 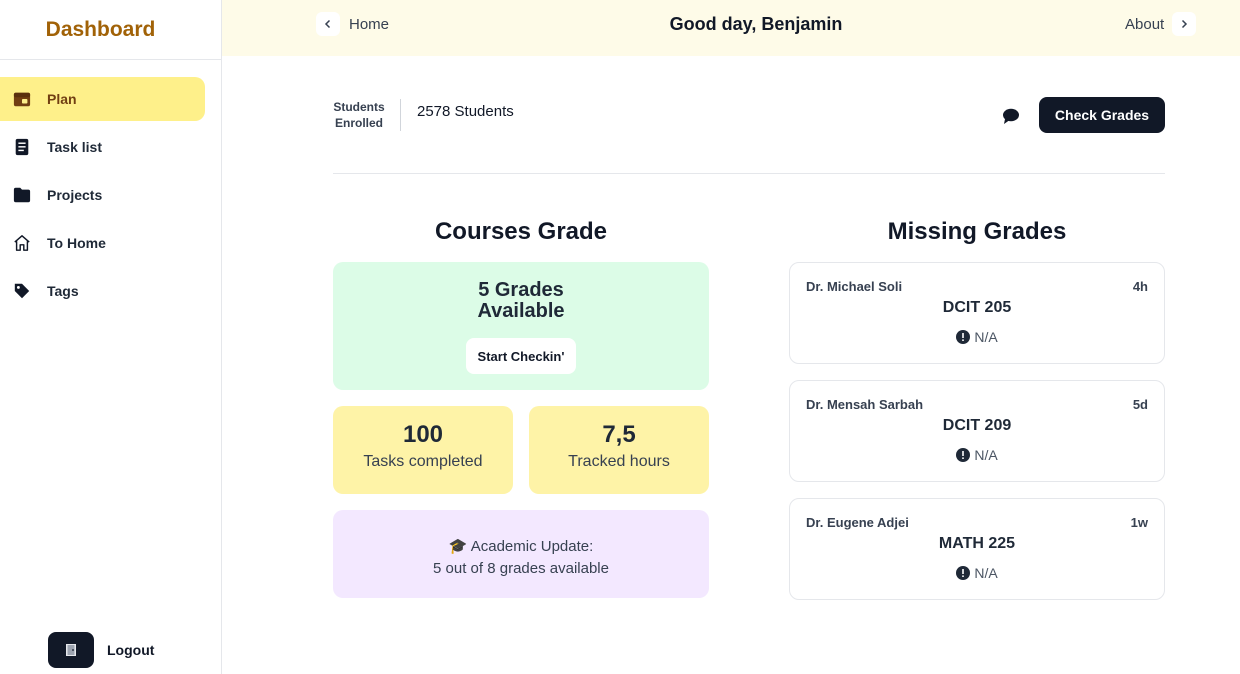 What do you see at coordinates (71, 650) in the screenshot?
I see `door-icon` at bounding box center [71, 650].